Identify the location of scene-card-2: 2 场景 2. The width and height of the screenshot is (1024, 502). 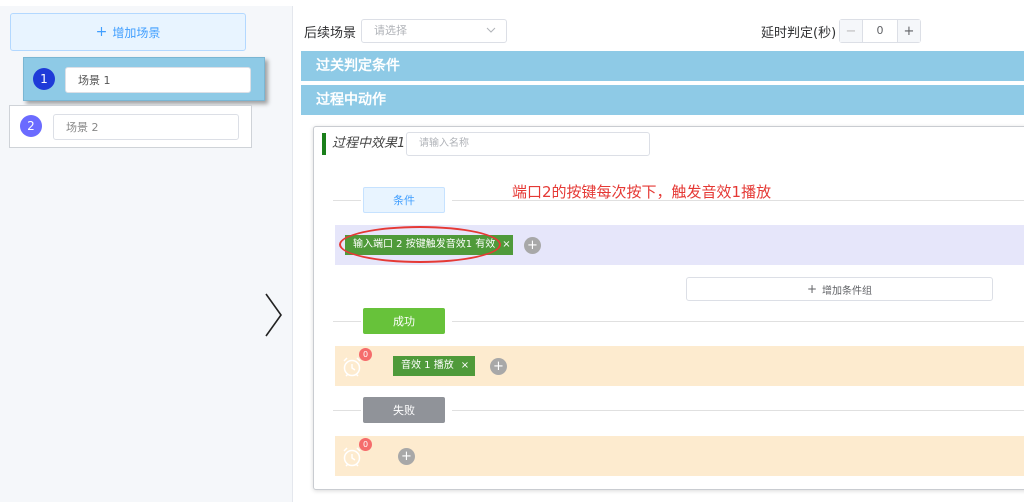
(130, 126).